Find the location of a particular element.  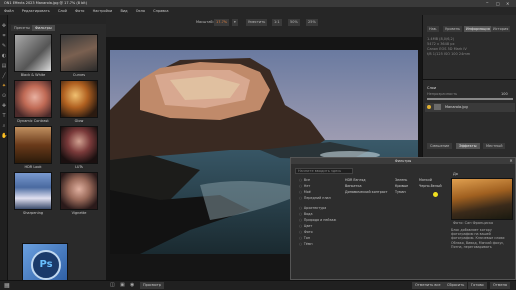

photoshop-logo-icon: Ps is located at coordinates (46, 265).